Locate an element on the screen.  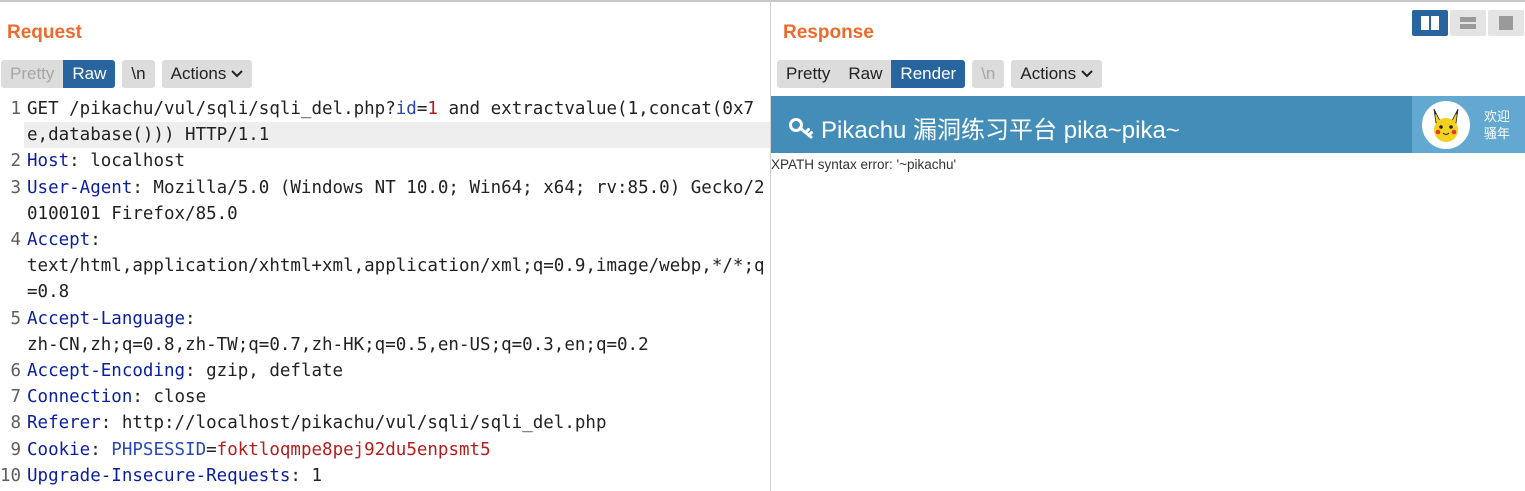
layout-single-pane-button is located at coordinates (1506, 23).